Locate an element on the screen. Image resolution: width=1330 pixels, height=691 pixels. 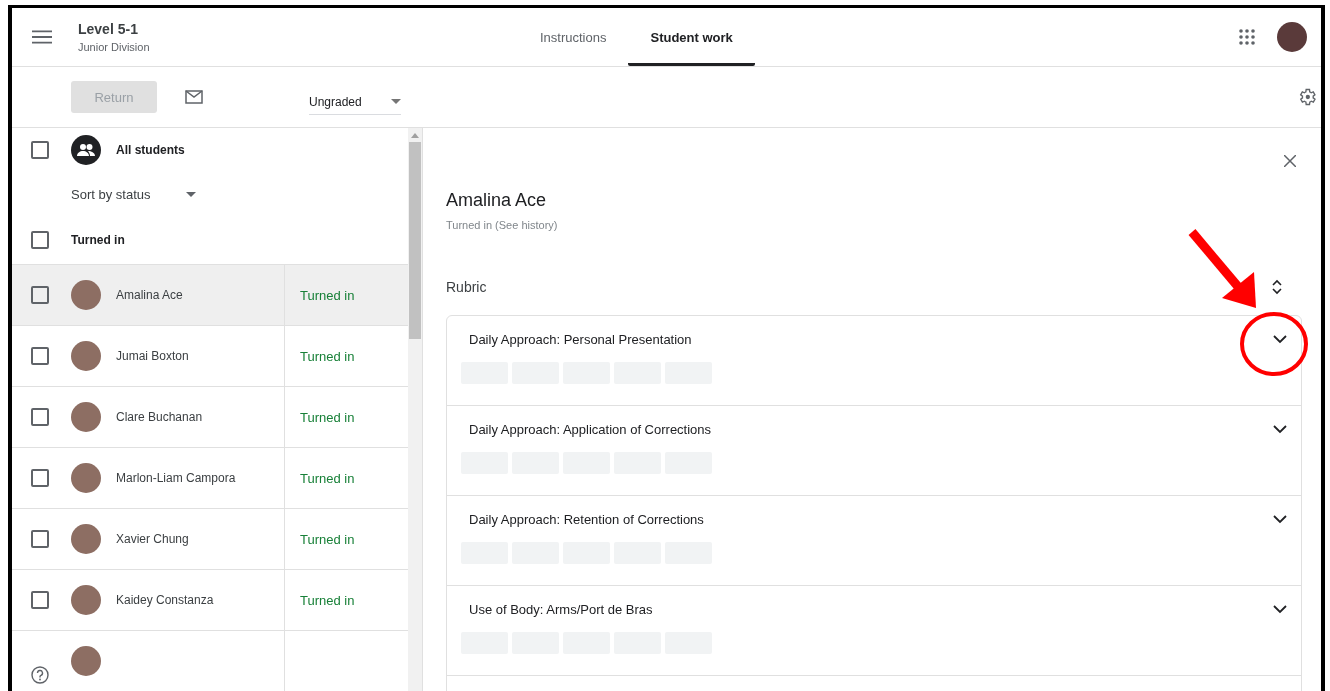
criterion-title: Use of Body: Arms/Port de Bras is located at coordinates (561, 609).